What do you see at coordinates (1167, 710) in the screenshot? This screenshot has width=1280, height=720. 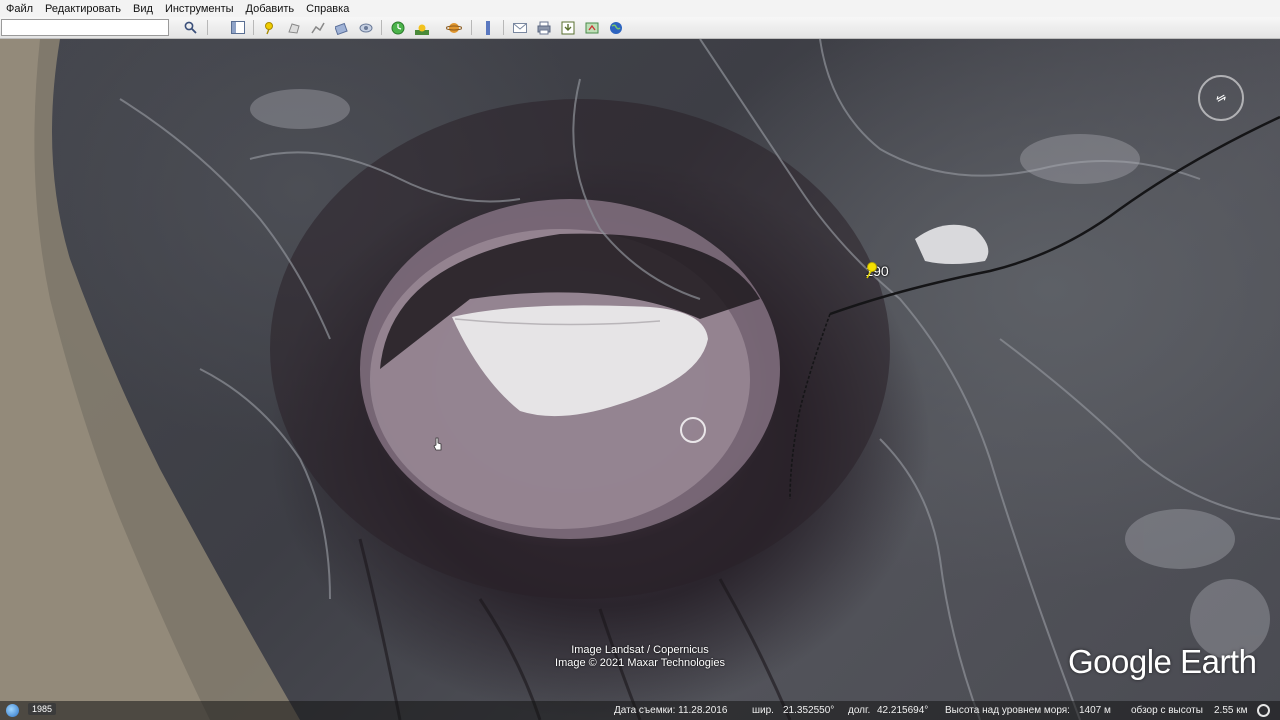 I see `eye-altitude-label: обзор с высоты` at bounding box center [1167, 710].